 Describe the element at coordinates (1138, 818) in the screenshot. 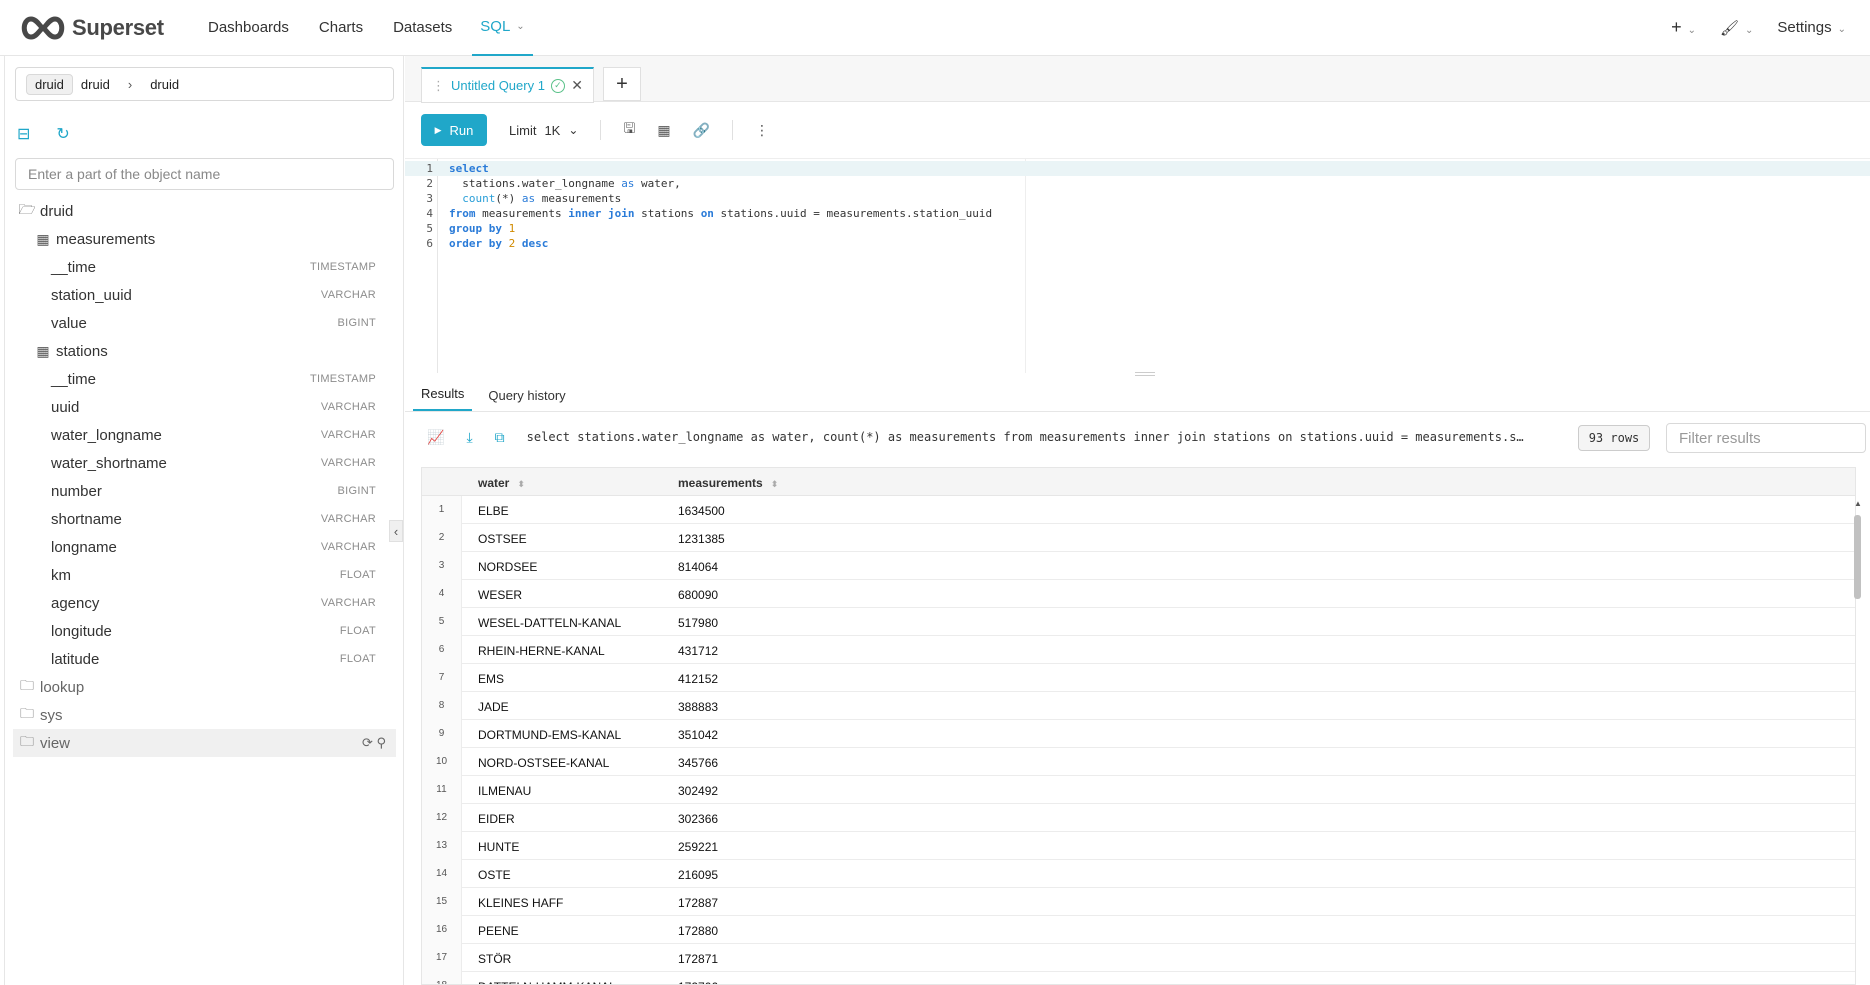

I see `table-row: 12 EIDER 302366` at that location.